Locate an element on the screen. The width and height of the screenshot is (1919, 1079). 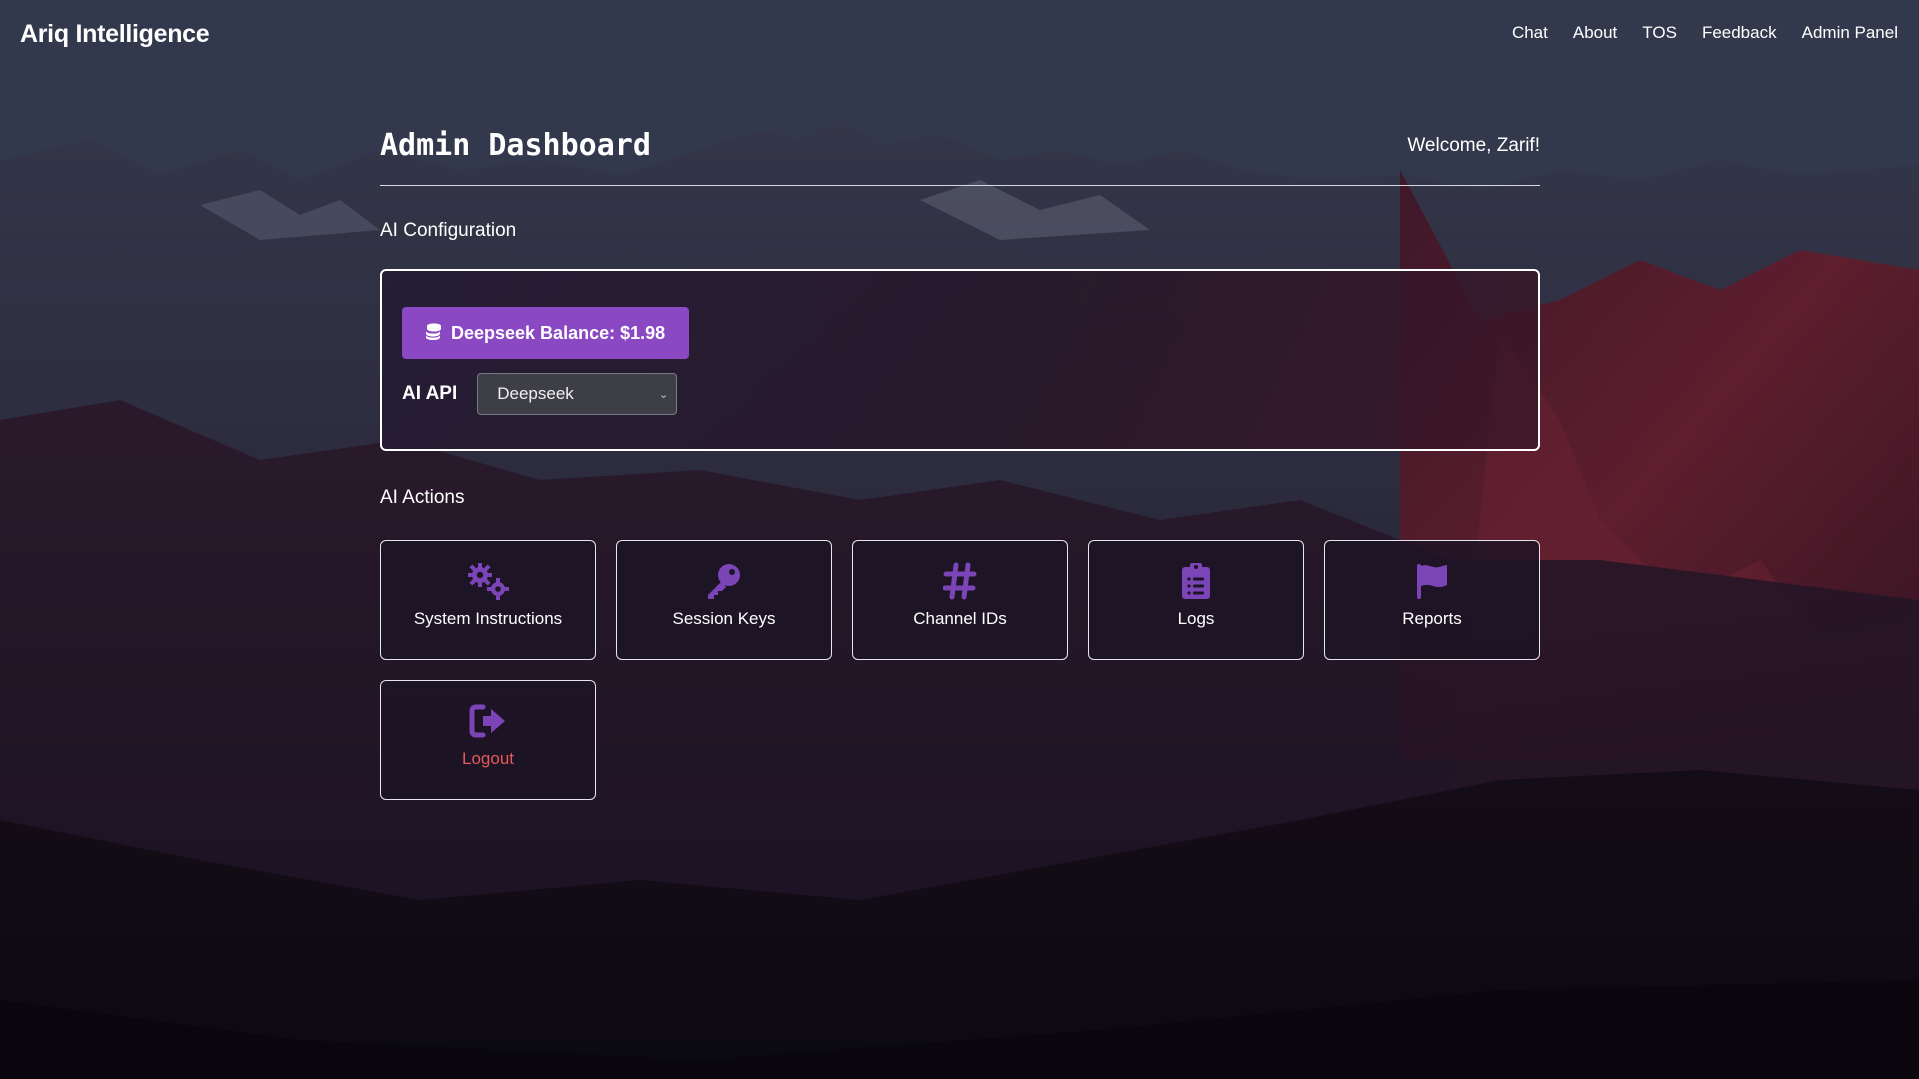
key-icon is located at coordinates (724, 581).